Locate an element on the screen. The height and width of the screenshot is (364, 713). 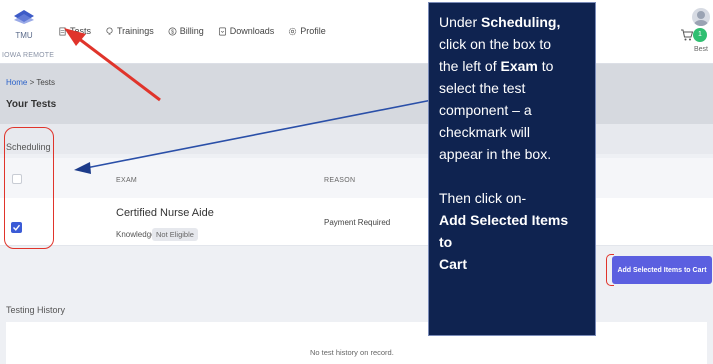
scheduling-section is located at coordinates (356, 139).